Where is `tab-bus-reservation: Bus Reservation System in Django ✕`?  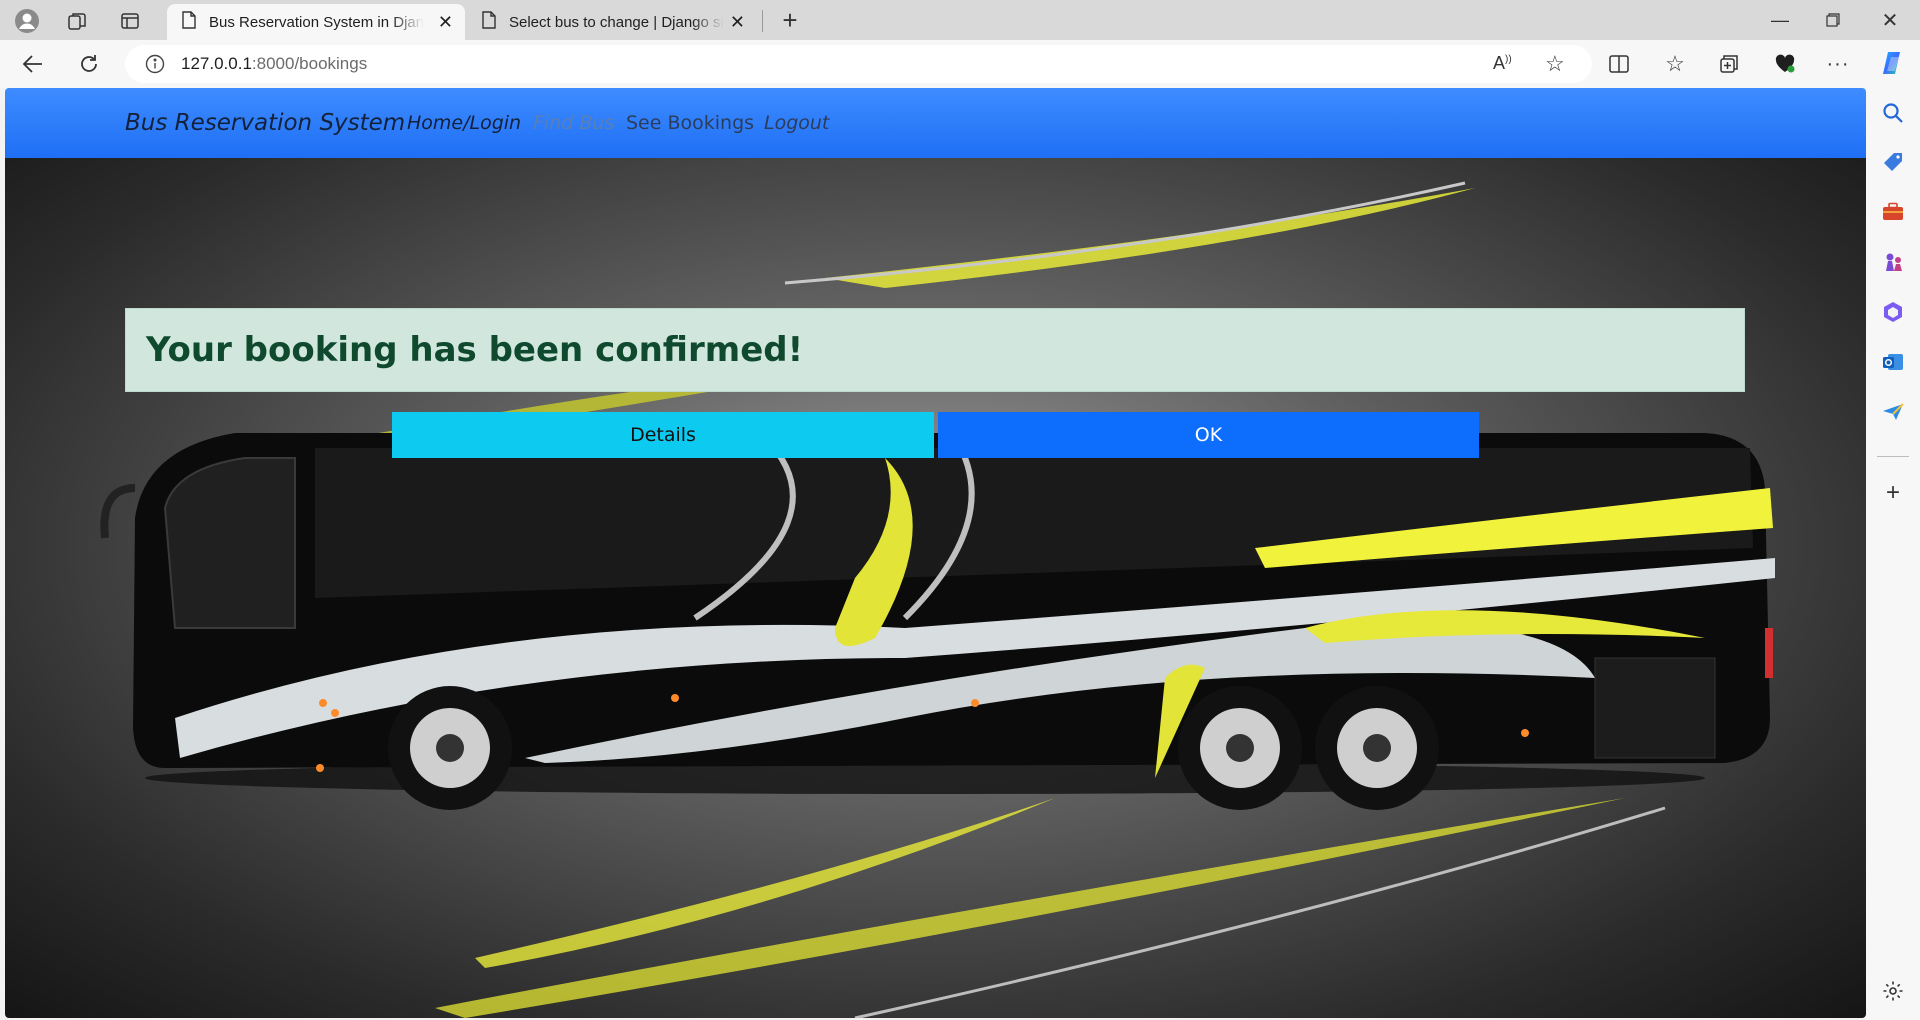 tab-bus-reservation: Bus Reservation System in Django ✕ is located at coordinates (316, 22).